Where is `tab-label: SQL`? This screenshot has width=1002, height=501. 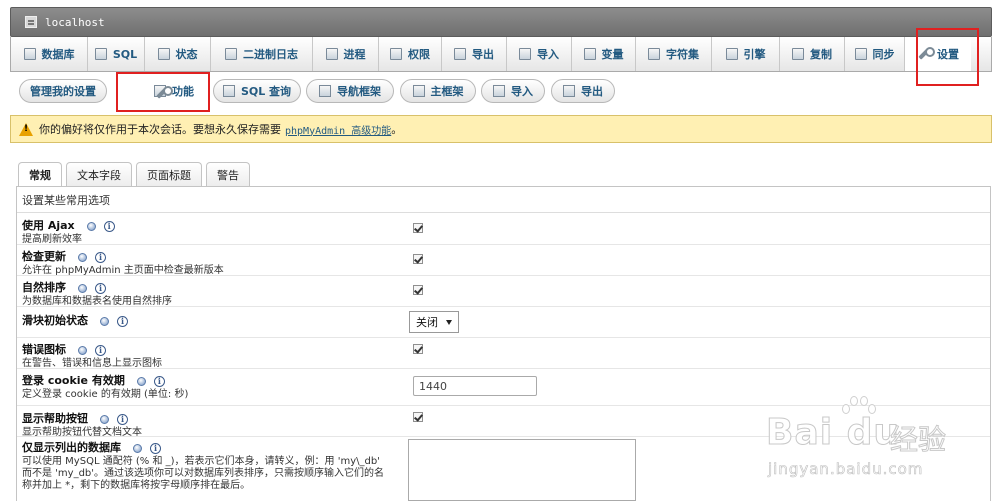
tab-label: SQL is located at coordinates (125, 54).